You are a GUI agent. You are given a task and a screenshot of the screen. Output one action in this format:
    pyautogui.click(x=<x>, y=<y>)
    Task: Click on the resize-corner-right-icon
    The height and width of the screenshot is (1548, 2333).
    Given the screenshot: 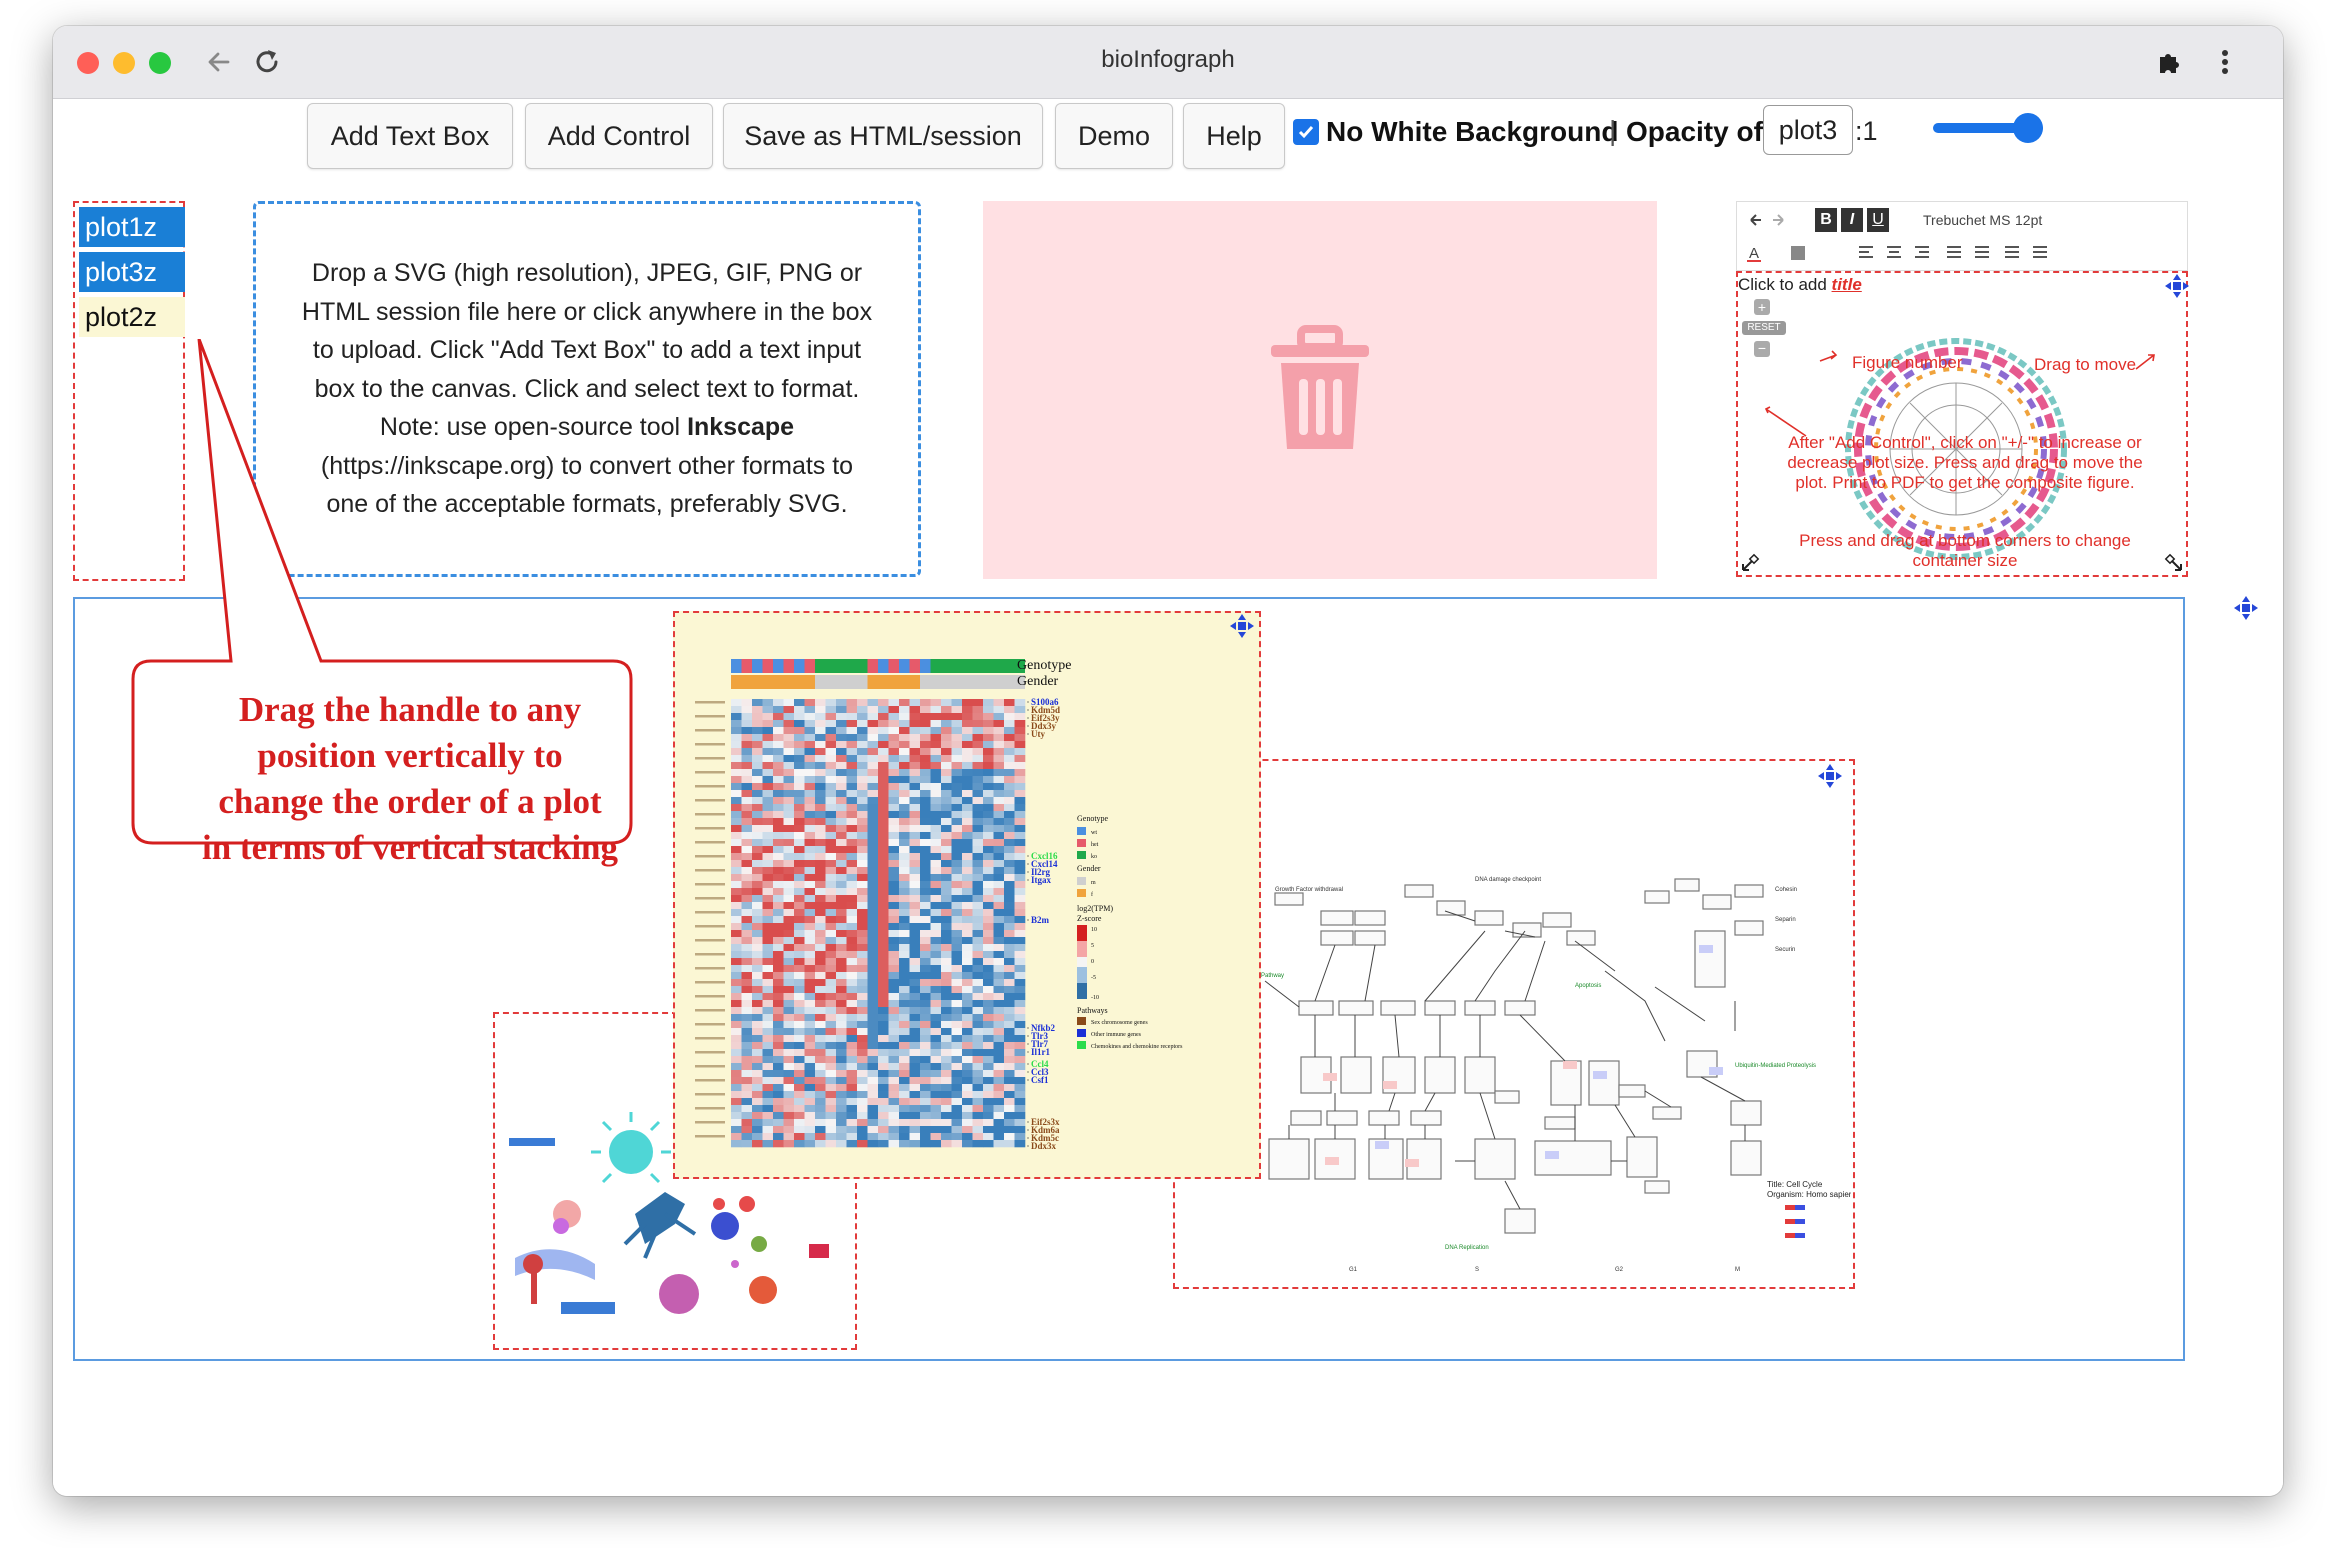 What is the action you would take?
    pyautogui.click(x=2174, y=563)
    